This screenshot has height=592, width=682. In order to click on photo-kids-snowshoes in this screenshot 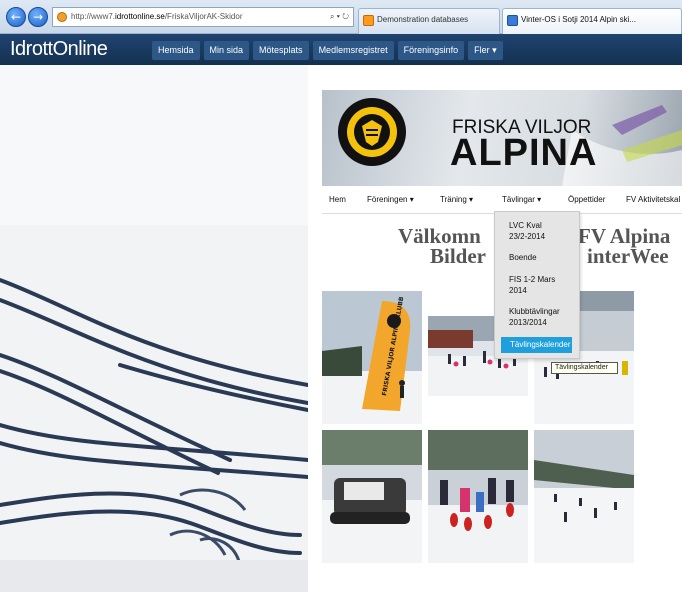, I will do `click(478, 496)`.